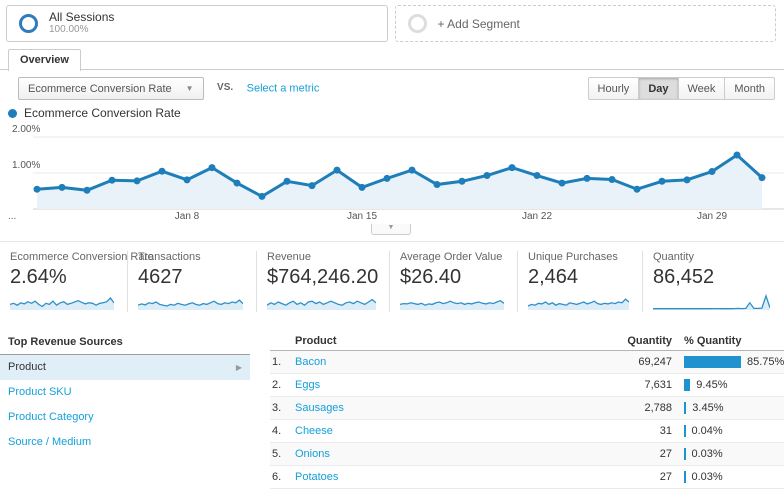 This screenshot has height=489, width=784. What do you see at coordinates (712, 216) in the screenshot?
I see `x-axis-label: Jan 29` at bounding box center [712, 216].